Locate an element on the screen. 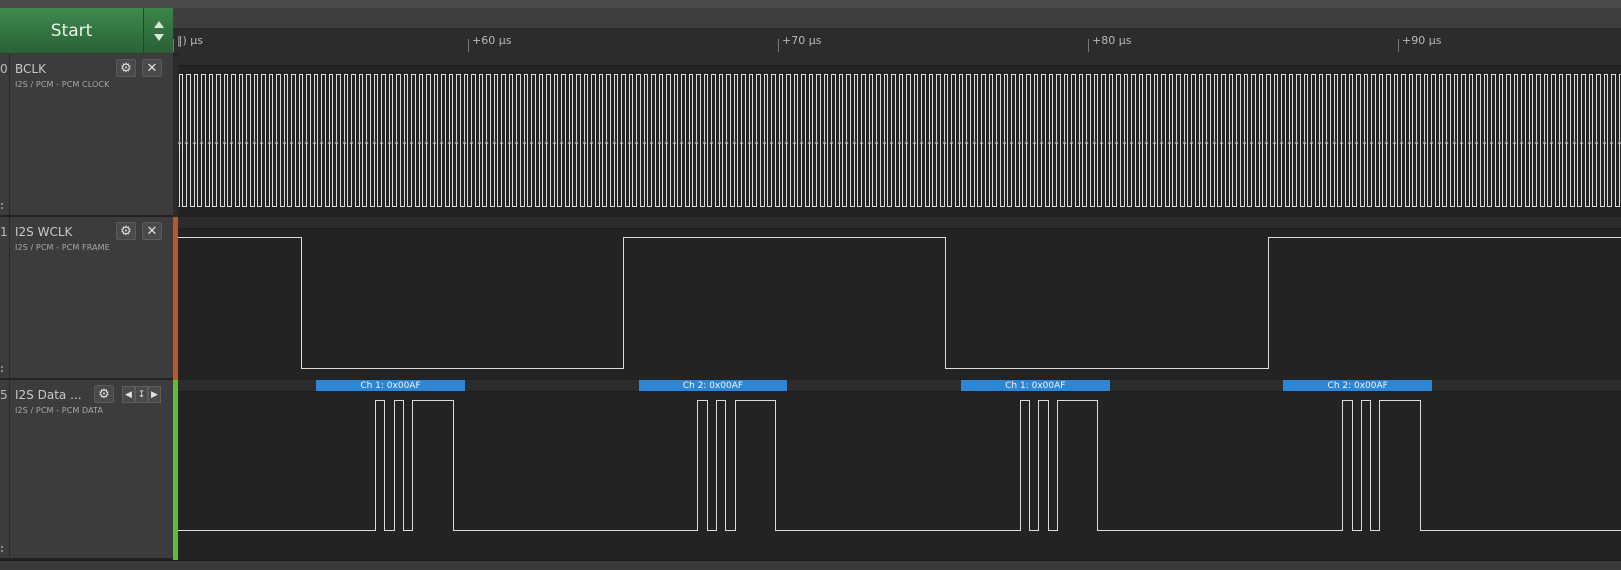 Image resolution: width=1621 pixels, height=570 pixels. channel-row-wclk: 1 I2S WCLK I2S / PCM - PCM FRAME ⚙ ✕ is located at coordinates (86, 298).